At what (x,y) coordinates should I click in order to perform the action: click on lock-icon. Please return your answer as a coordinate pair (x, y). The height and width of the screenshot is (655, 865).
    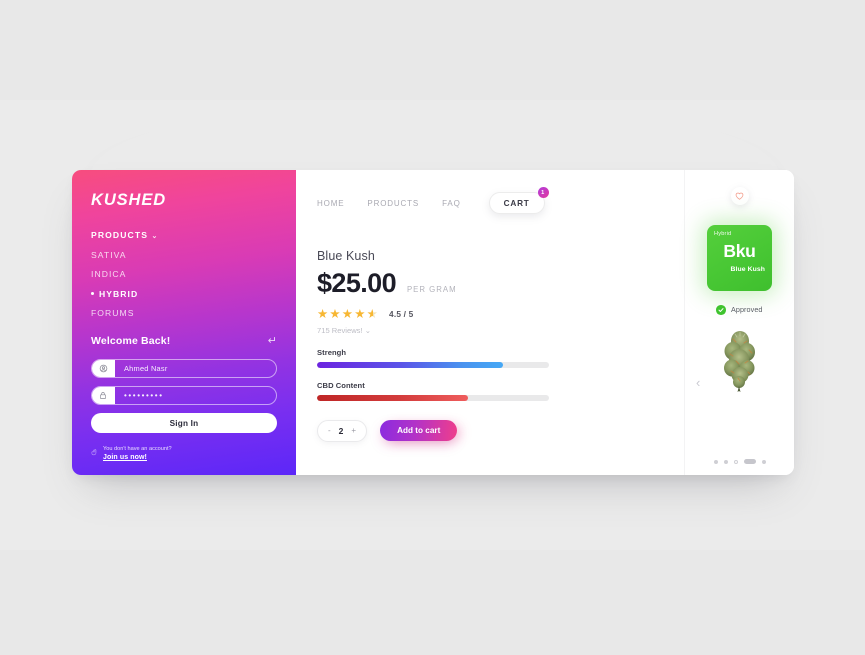
    Looking at the image, I should click on (103, 395).